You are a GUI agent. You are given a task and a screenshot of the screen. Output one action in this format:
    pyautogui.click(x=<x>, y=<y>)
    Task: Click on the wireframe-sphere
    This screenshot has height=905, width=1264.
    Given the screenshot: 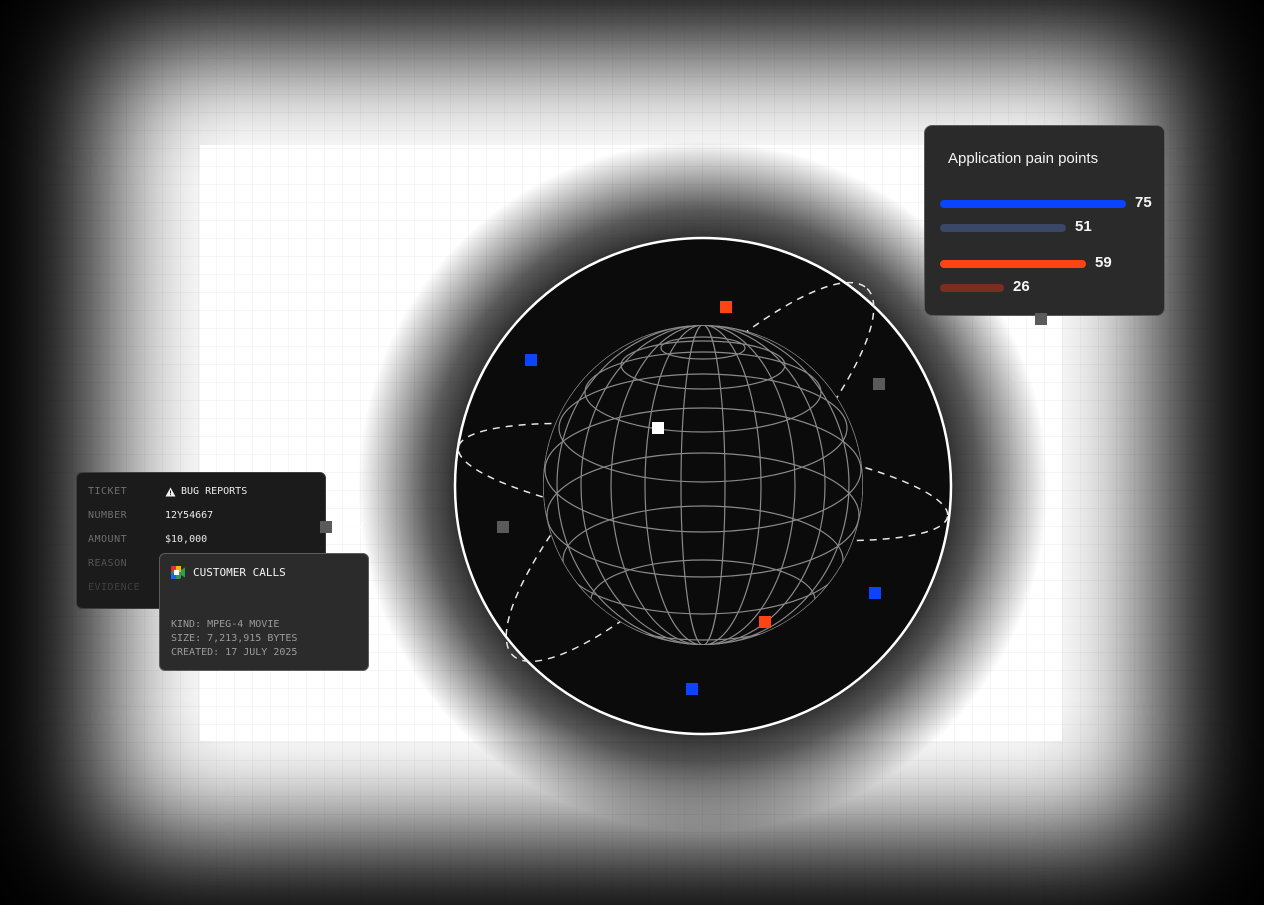 What is the action you would take?
    pyautogui.click(x=703, y=485)
    